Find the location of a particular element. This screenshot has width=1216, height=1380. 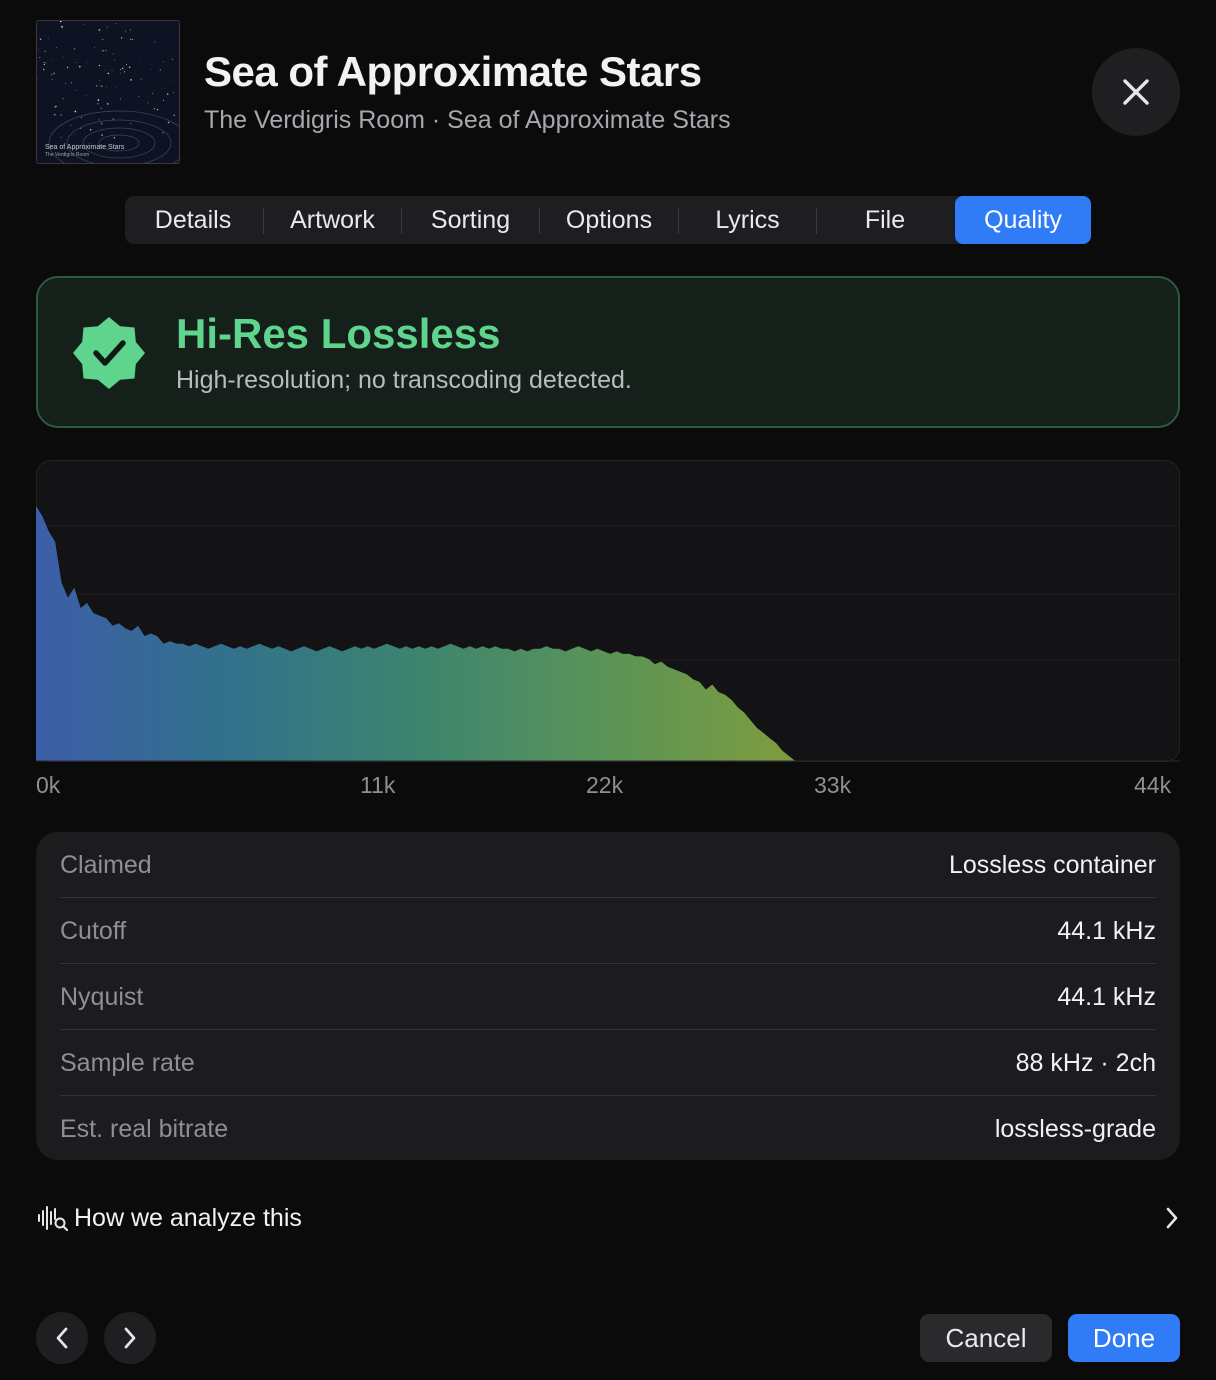

previous-track-button is located at coordinates (62, 1338).